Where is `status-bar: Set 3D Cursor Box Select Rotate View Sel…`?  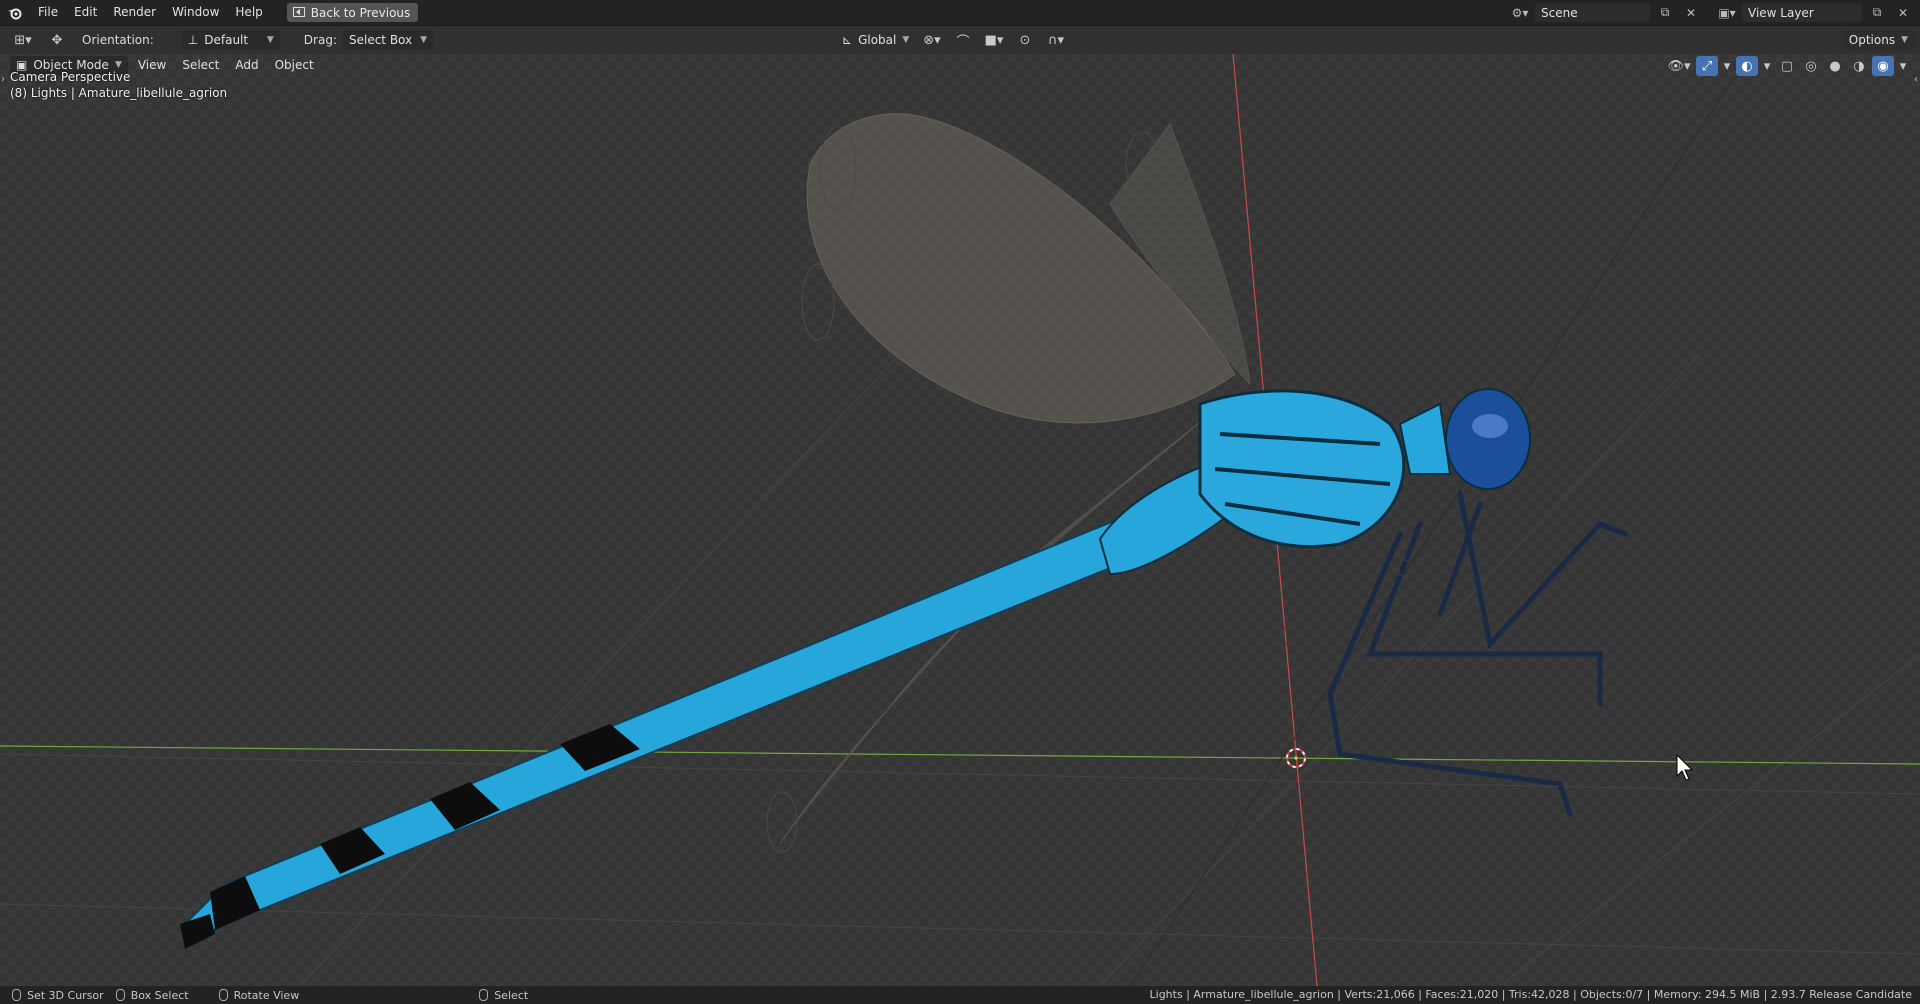
status-bar: Set 3D Cursor Box Select Rotate View Sel… is located at coordinates (960, 995).